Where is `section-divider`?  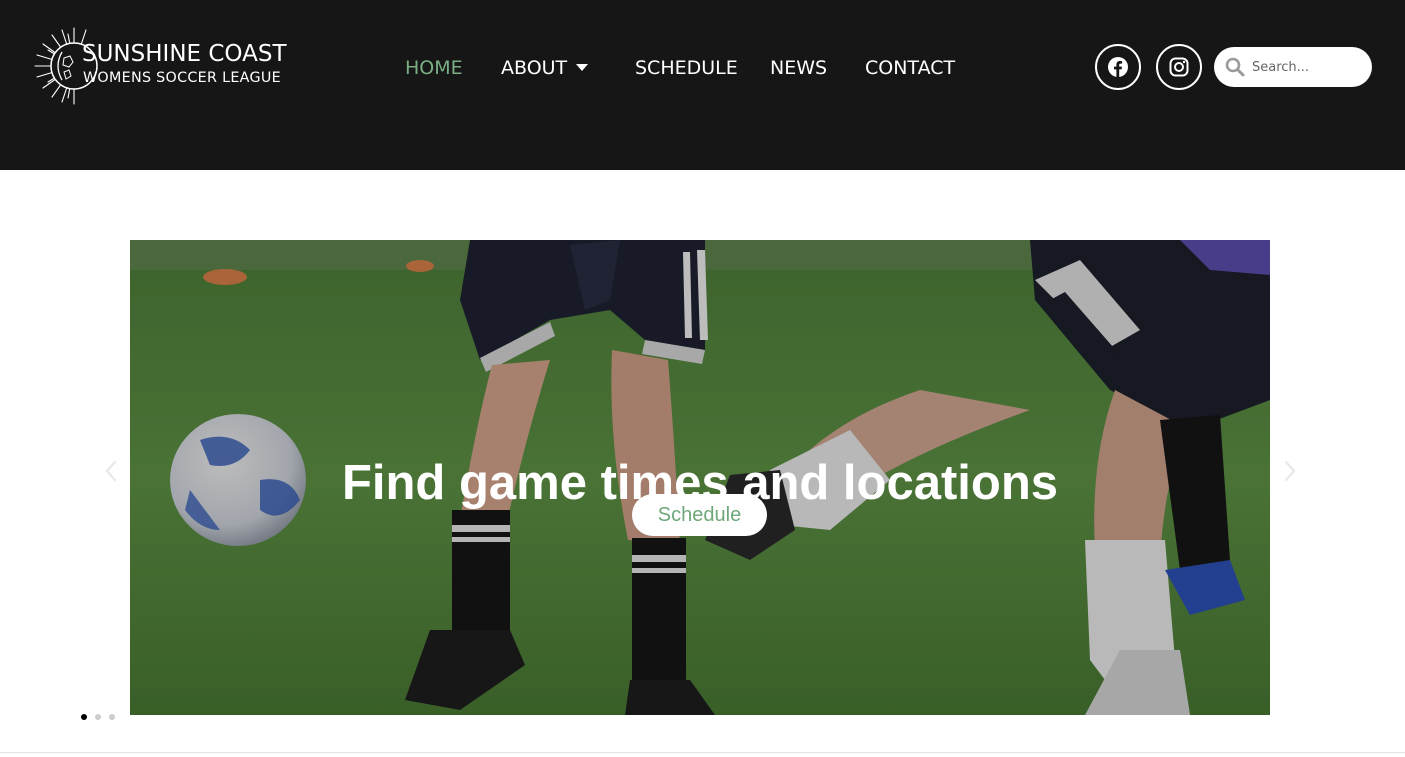 section-divider is located at coordinates (702, 752).